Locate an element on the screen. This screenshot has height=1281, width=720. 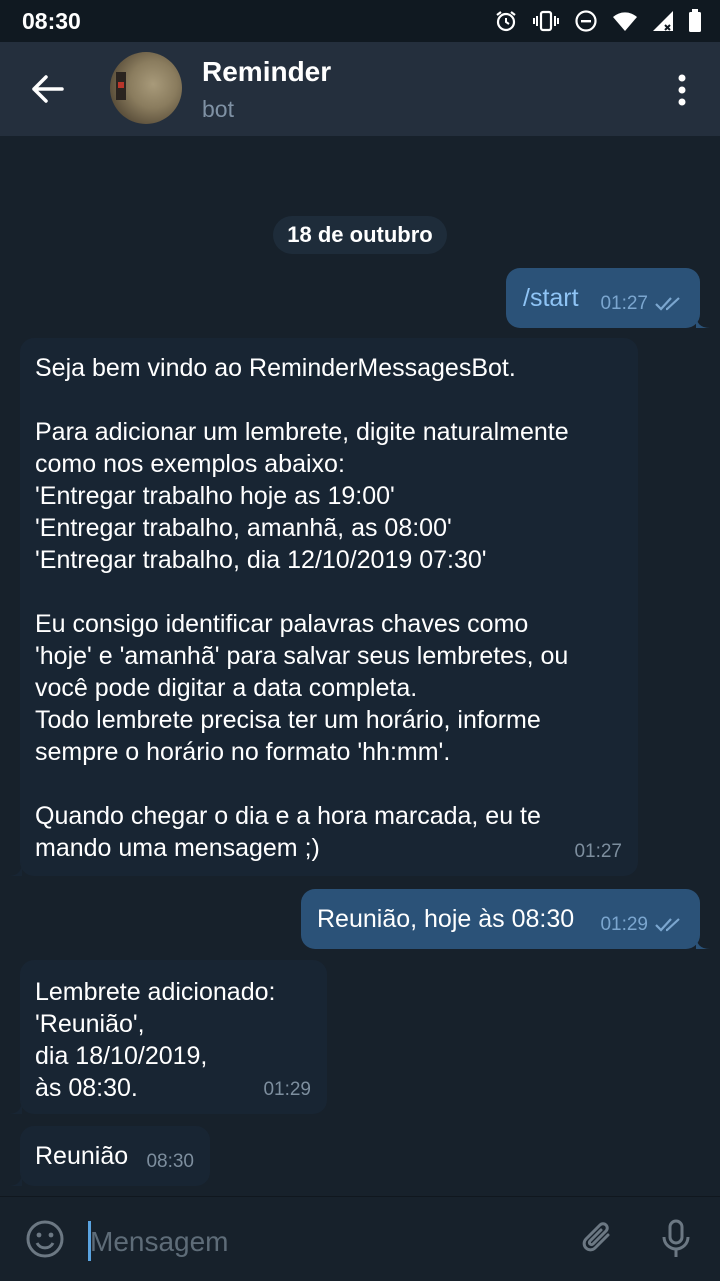
chat-subtitle: bot is located at coordinates (218, 109).